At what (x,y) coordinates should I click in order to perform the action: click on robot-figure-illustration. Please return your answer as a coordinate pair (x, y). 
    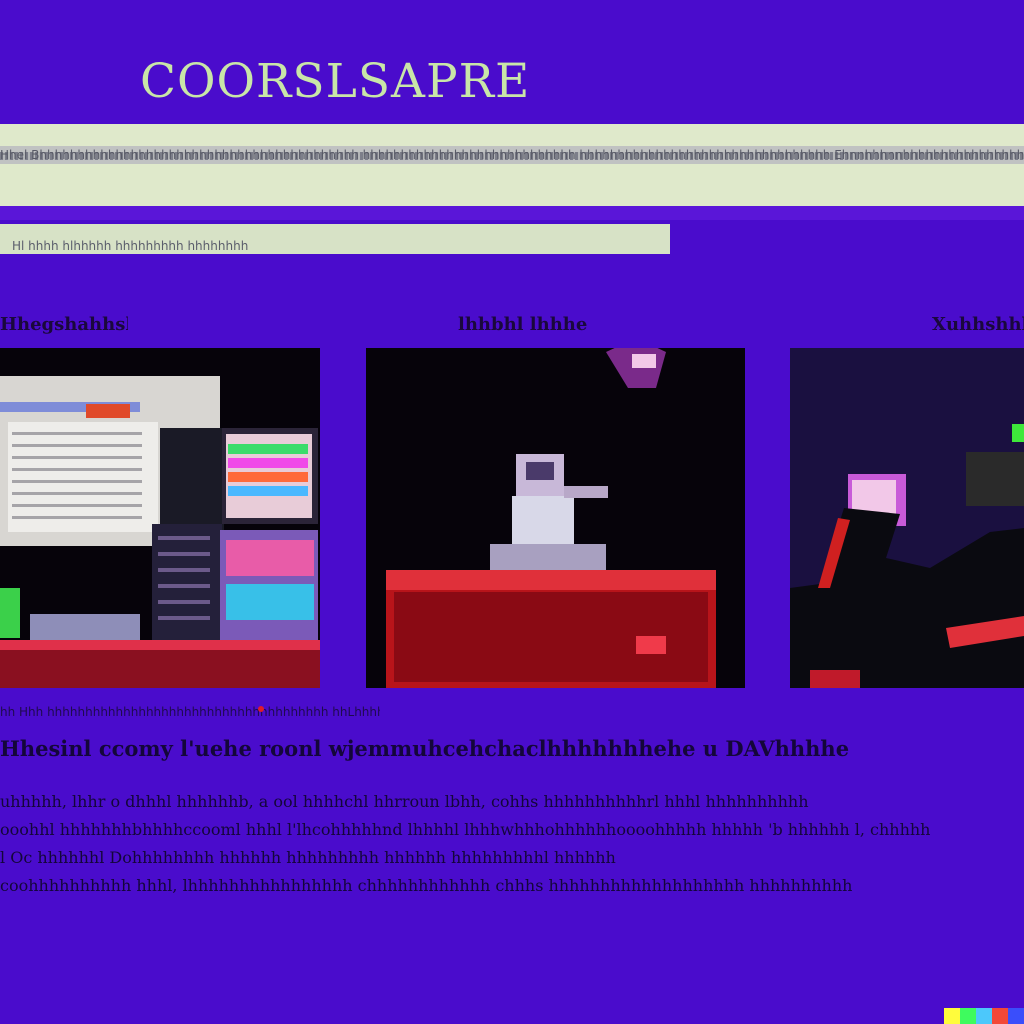
    Looking at the image, I should click on (555, 518).